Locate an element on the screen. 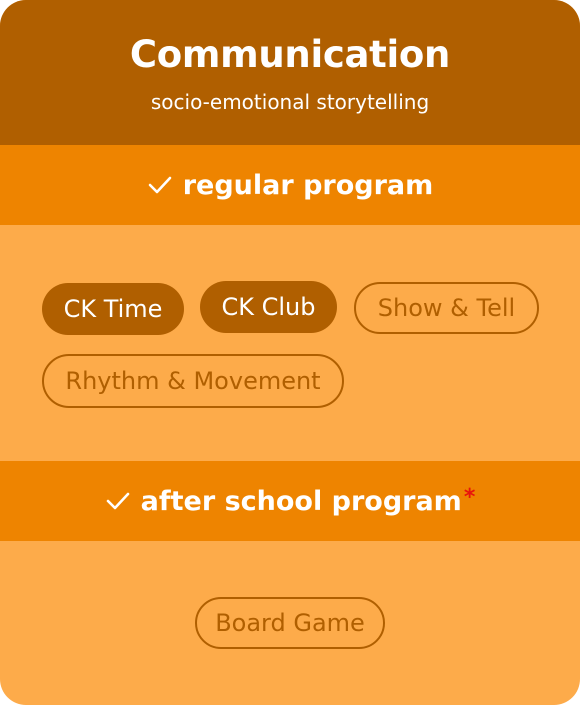  chip-label: Rhythm & Movement is located at coordinates (193, 381).